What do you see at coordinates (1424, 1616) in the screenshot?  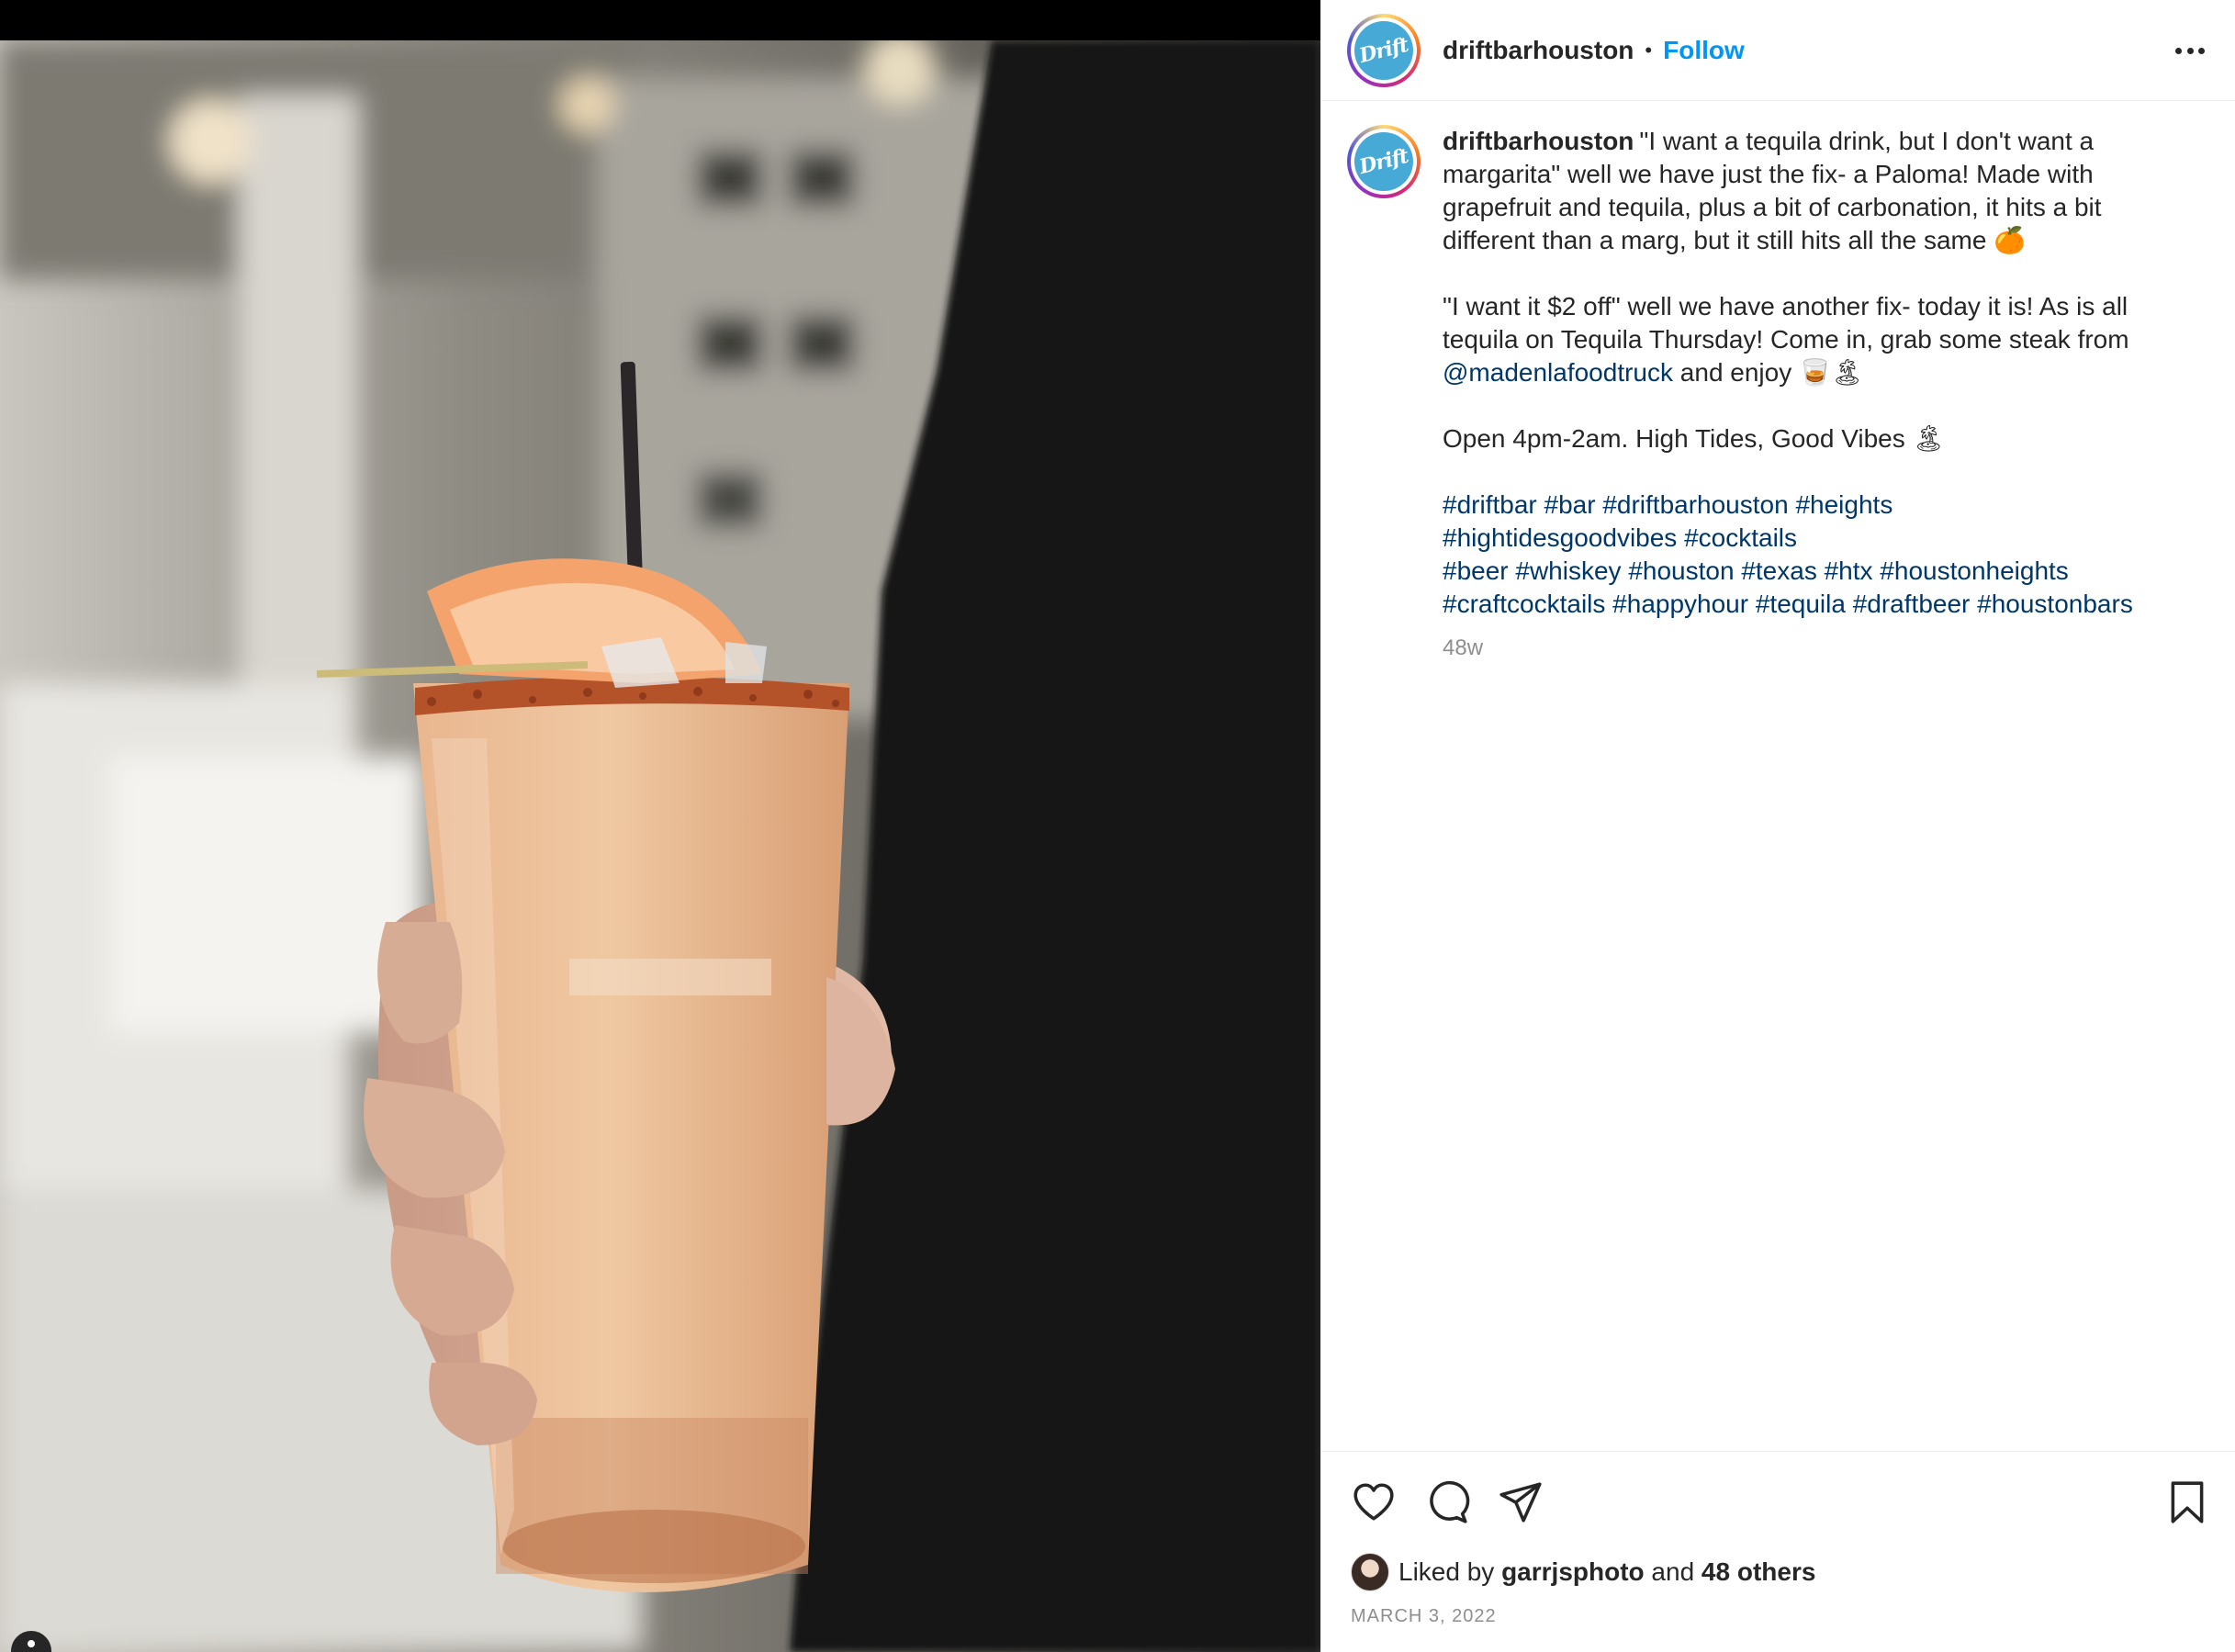 I see `post-date: MARCH 3, 2022` at bounding box center [1424, 1616].